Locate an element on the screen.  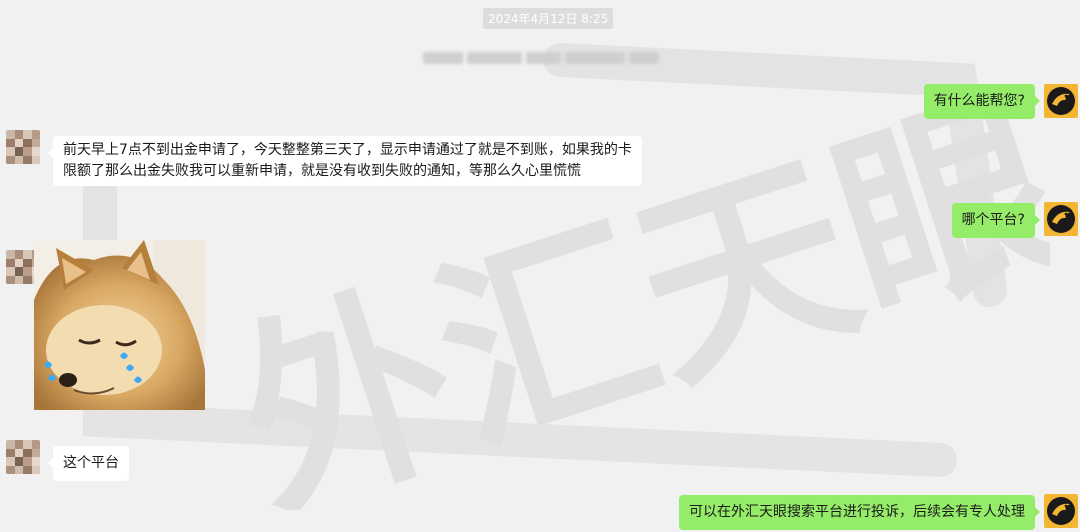
message-timestamp: 2024年4月12日 8:25 is located at coordinates (548, 18).